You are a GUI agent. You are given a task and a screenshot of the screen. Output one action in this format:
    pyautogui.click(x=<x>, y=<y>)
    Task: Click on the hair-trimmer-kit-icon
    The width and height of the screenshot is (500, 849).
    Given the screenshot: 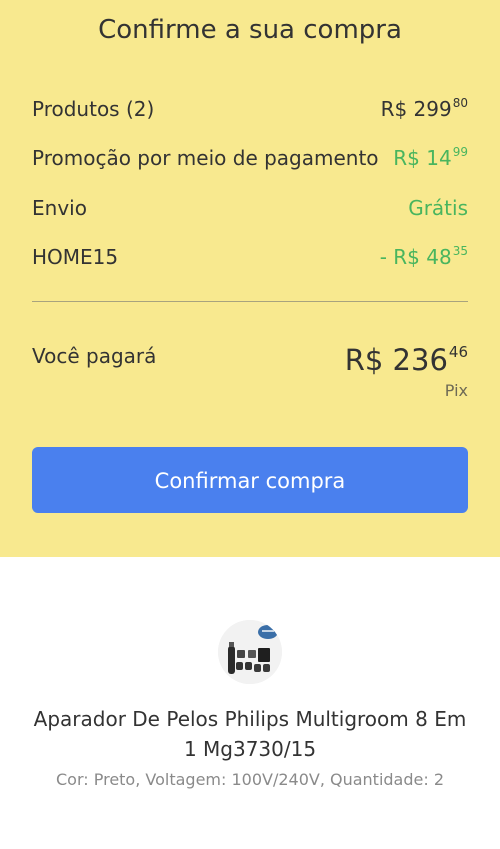 What is the action you would take?
    pyautogui.click(x=250, y=652)
    